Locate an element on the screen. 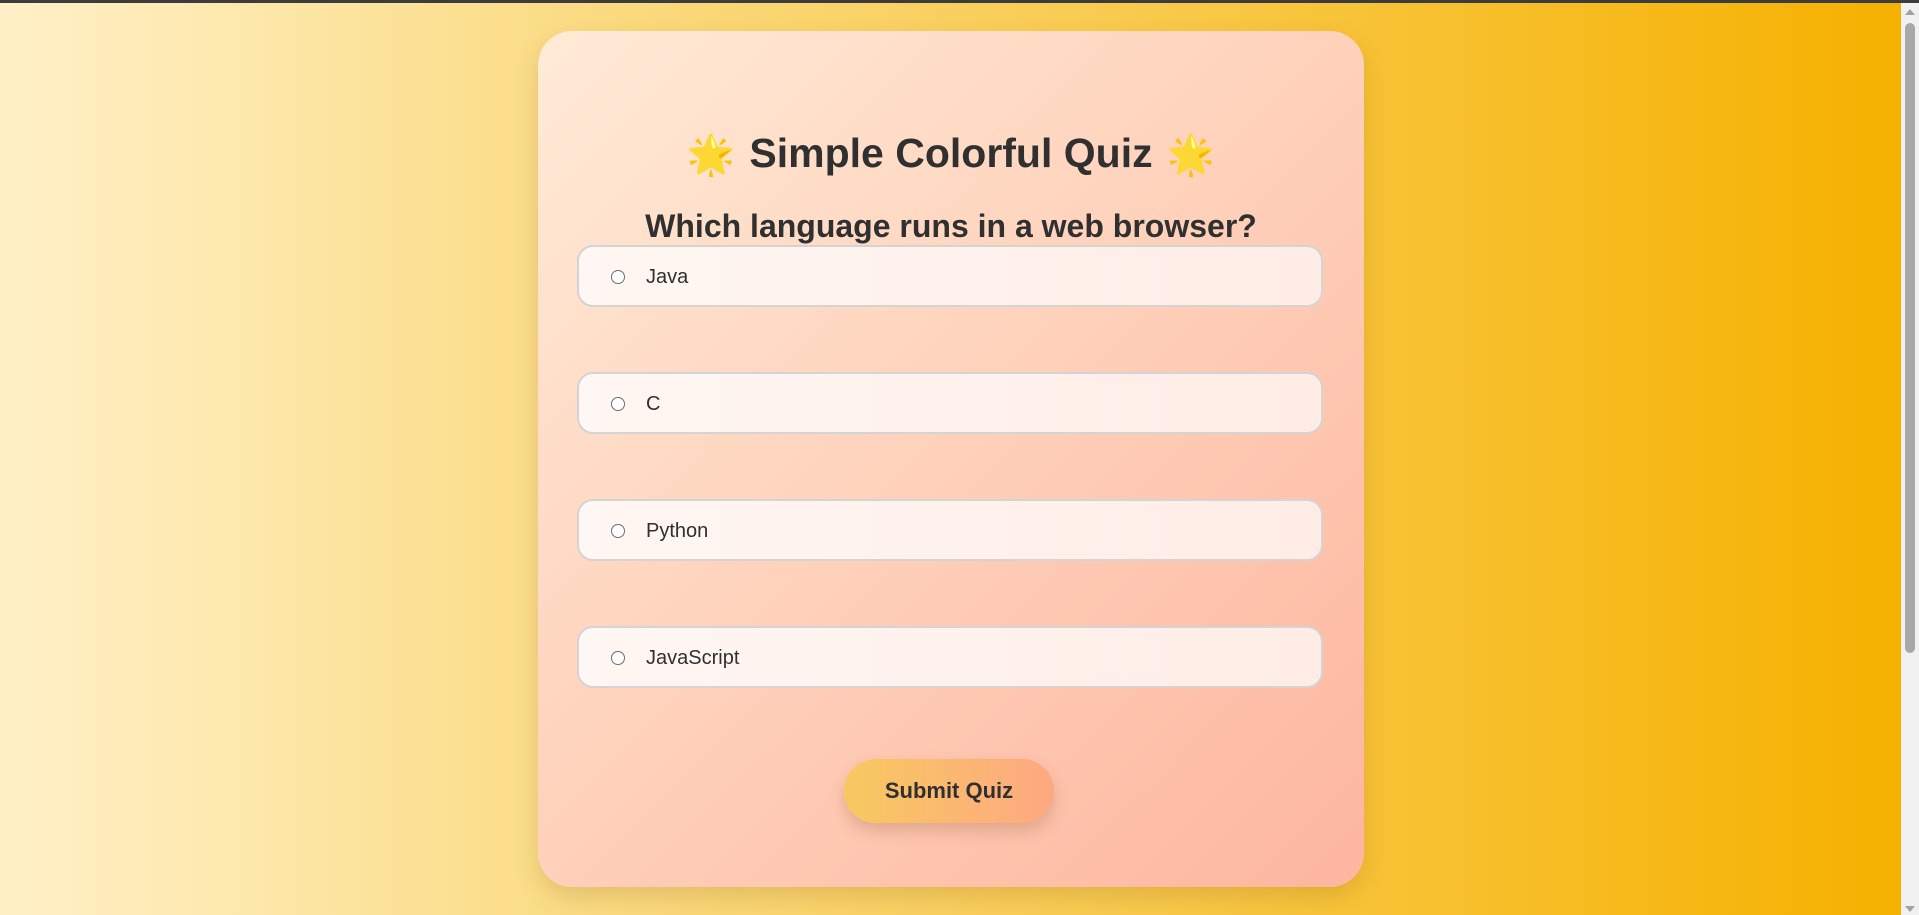 The image size is (1919, 915). scrollbar-thumb is located at coordinates (1910, 338).